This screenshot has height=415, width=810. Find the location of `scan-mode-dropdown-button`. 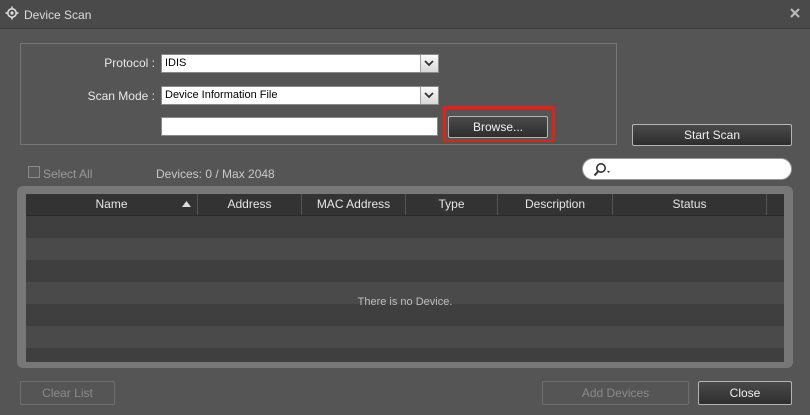

scan-mode-dropdown-button is located at coordinates (429, 95).